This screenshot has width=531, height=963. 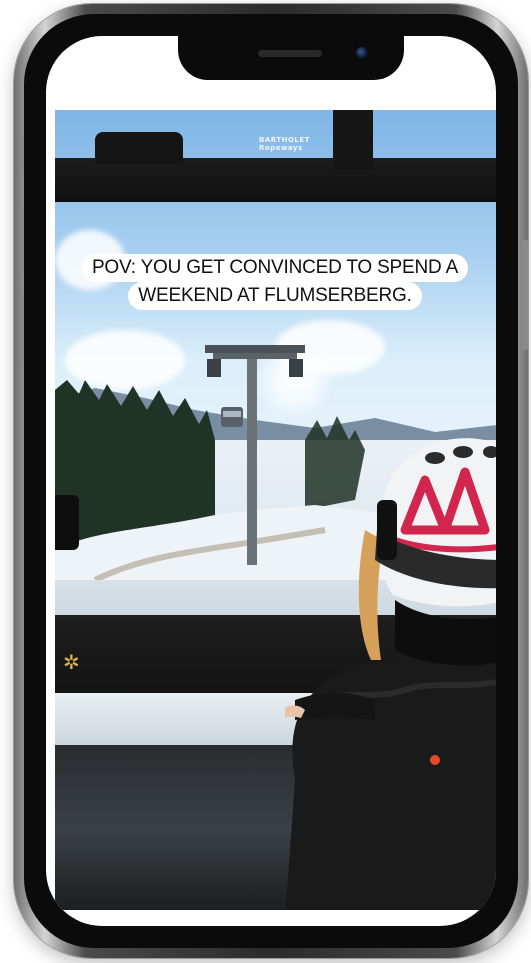 I want to click on cabin-side-handle, so click(x=67, y=522).